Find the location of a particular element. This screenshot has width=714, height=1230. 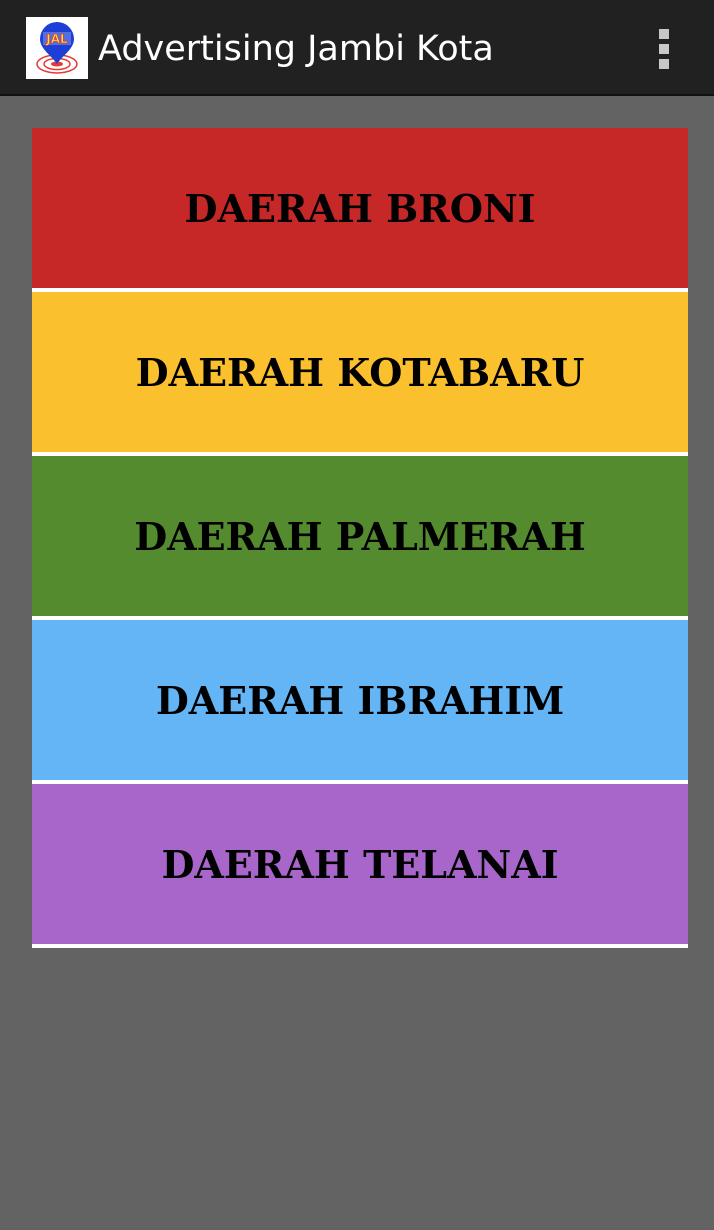

region-item-telanai: DAERAH TELANAI is located at coordinates (360, 866).